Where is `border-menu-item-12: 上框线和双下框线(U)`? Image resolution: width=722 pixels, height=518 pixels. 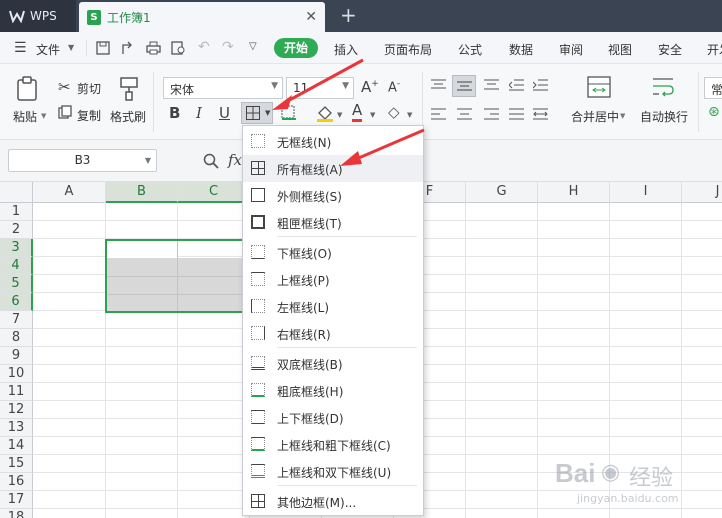
border-menu-item-12: 上框线和双下框线(U) is located at coordinates (333, 471).